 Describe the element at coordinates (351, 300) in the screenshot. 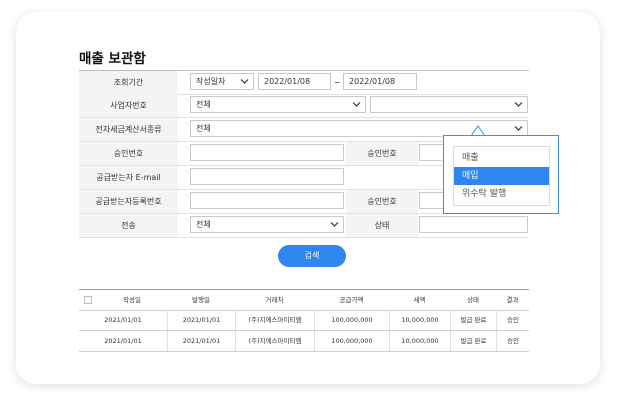

I see `header-cell: 공급가액` at that location.